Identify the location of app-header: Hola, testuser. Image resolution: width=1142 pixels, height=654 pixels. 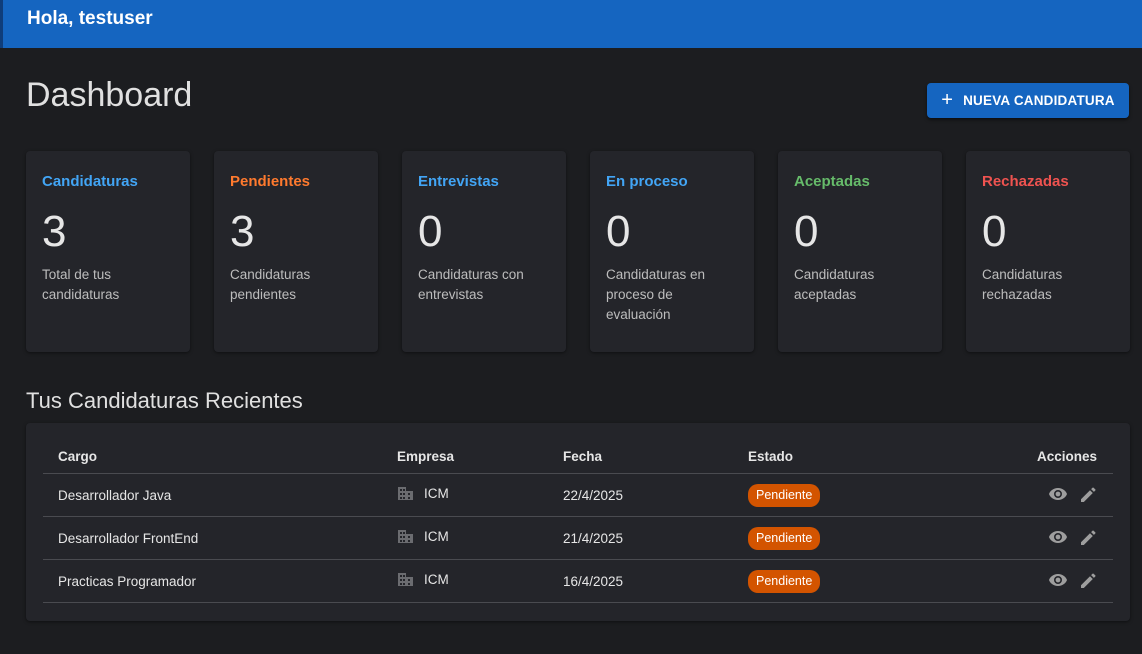
(571, 24).